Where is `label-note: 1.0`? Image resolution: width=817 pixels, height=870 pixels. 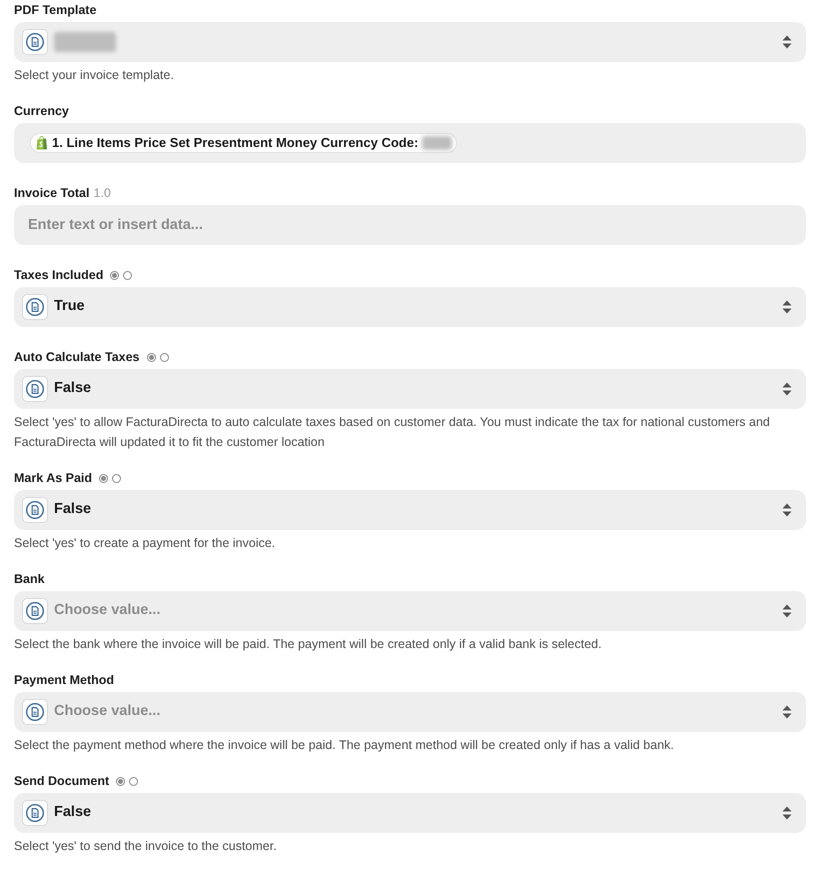
label-note: 1.0 is located at coordinates (102, 193).